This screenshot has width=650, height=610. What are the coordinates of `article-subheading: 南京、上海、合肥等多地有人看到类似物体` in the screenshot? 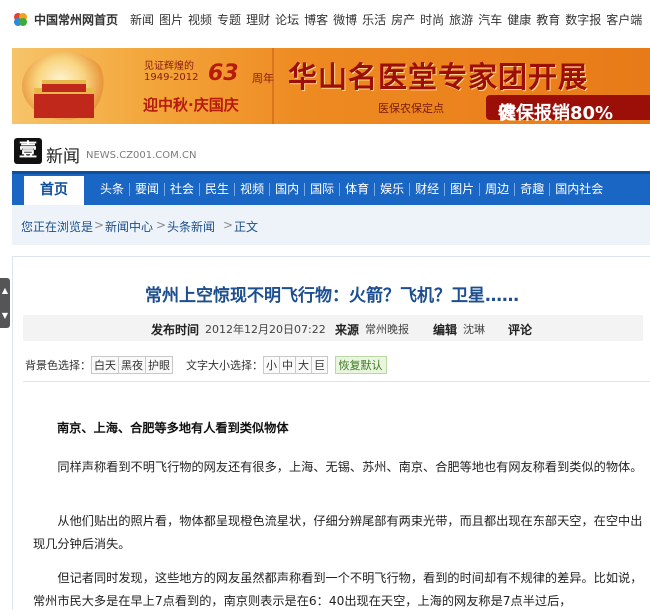 It's located at (173, 428).